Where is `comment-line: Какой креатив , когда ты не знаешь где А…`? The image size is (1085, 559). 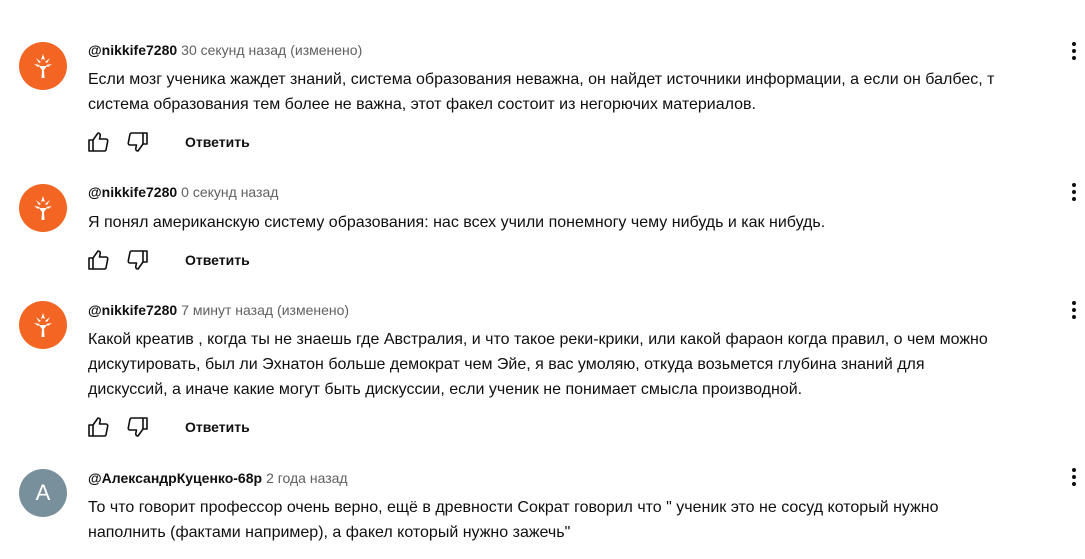 comment-line: Какой креатив , когда ты не знаешь где А… is located at coordinates (538, 339).